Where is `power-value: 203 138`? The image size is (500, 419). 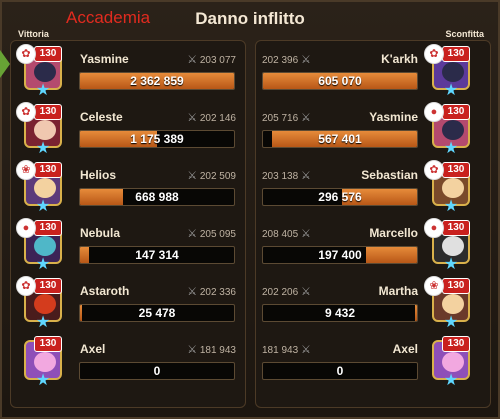
power-value: 203 138 is located at coordinates (280, 176).